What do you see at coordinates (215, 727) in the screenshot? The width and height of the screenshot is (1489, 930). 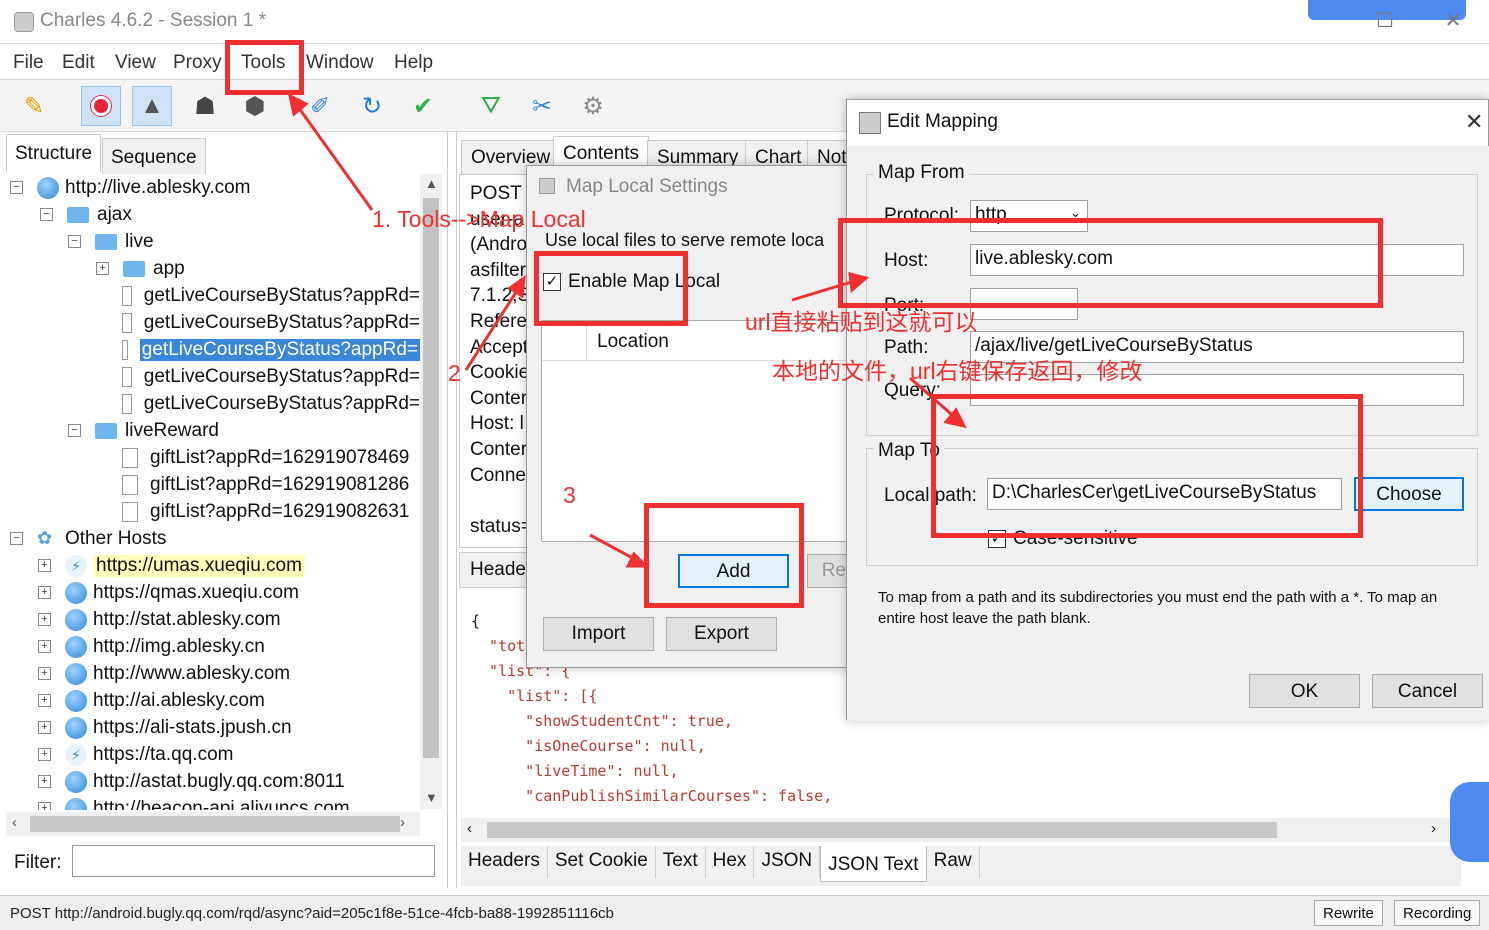 I see `tree-row: + https://ali-stats.jpush.cn` at bounding box center [215, 727].